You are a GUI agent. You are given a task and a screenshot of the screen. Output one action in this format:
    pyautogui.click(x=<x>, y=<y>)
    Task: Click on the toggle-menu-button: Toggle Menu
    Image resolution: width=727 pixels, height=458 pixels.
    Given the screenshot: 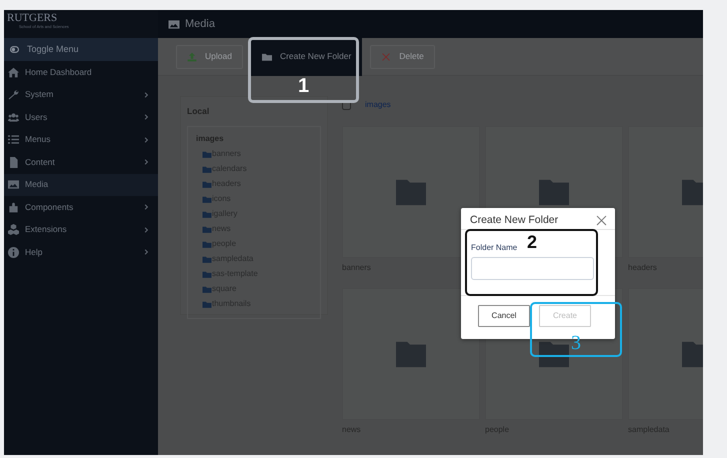 What is the action you would take?
    pyautogui.click(x=81, y=49)
    